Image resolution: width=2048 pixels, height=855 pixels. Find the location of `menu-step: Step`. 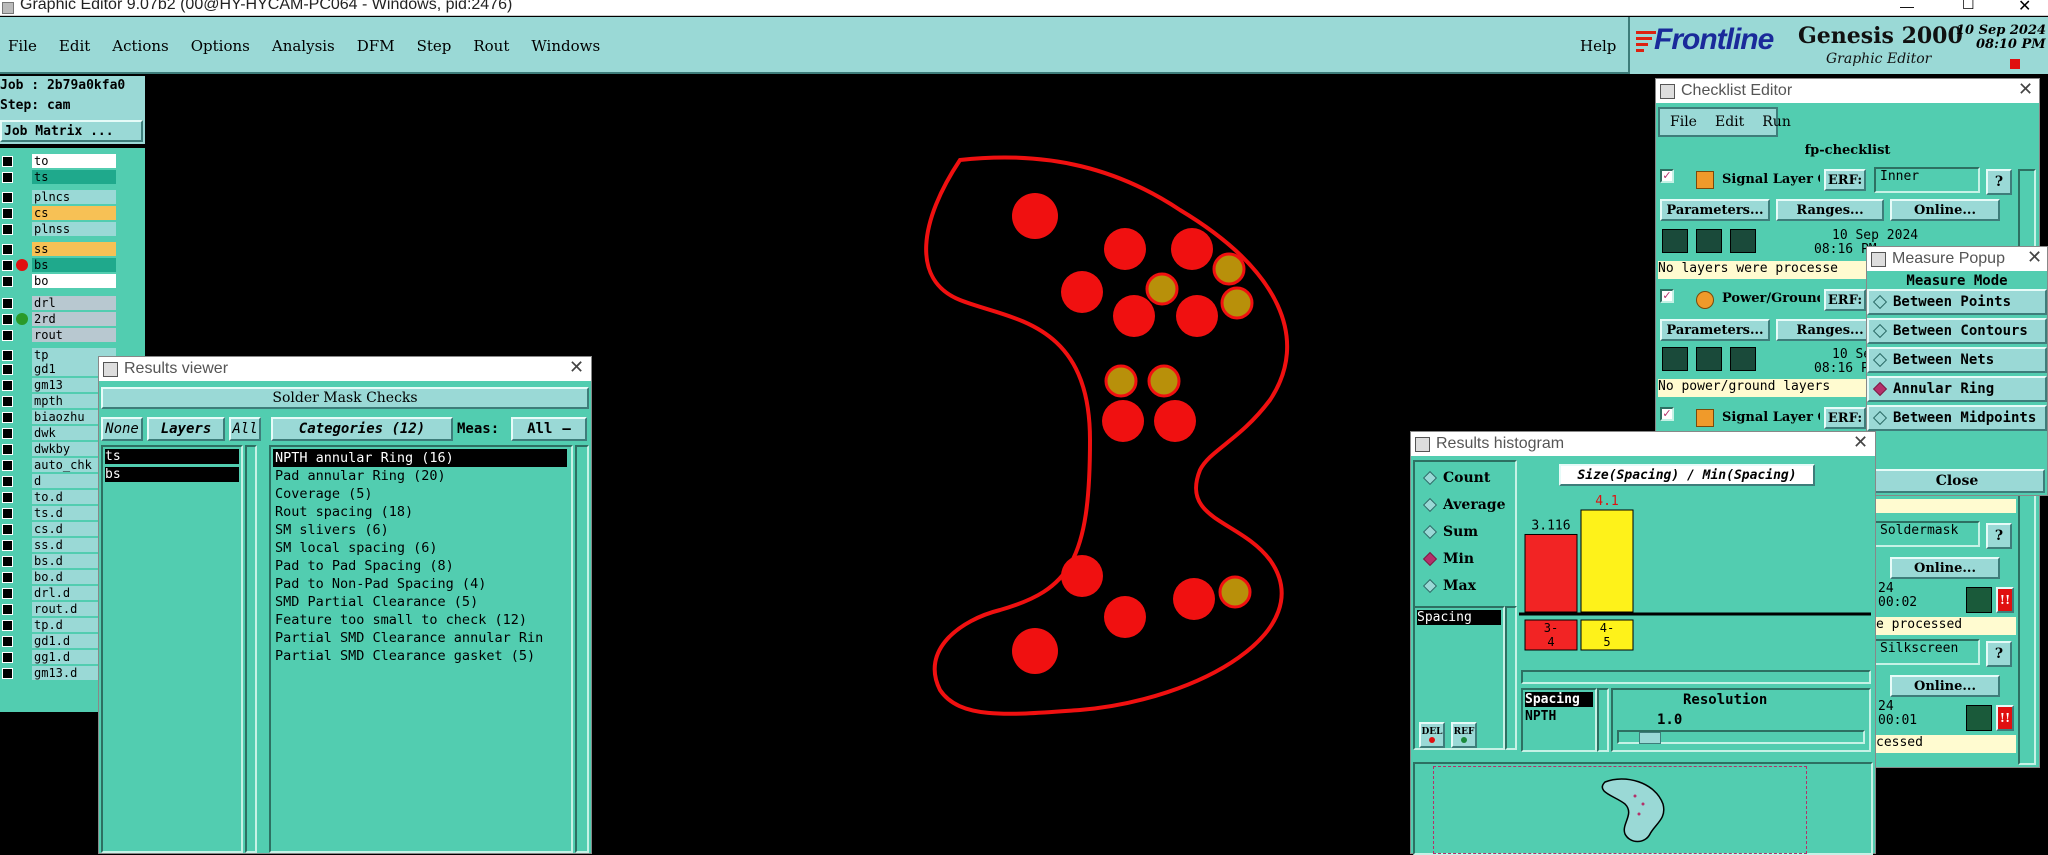

menu-step: Step is located at coordinates (434, 46).